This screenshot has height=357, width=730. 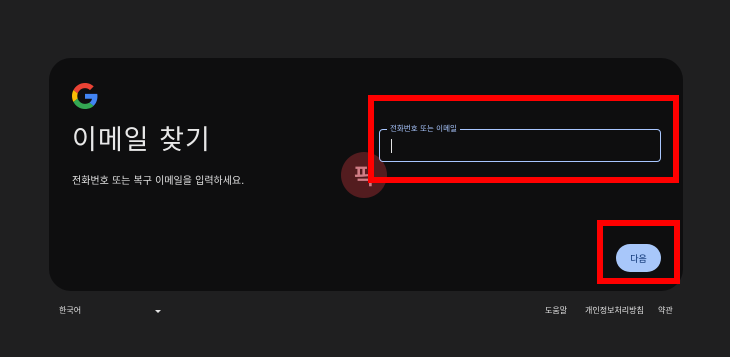 I want to click on text-caret, so click(x=391, y=146).